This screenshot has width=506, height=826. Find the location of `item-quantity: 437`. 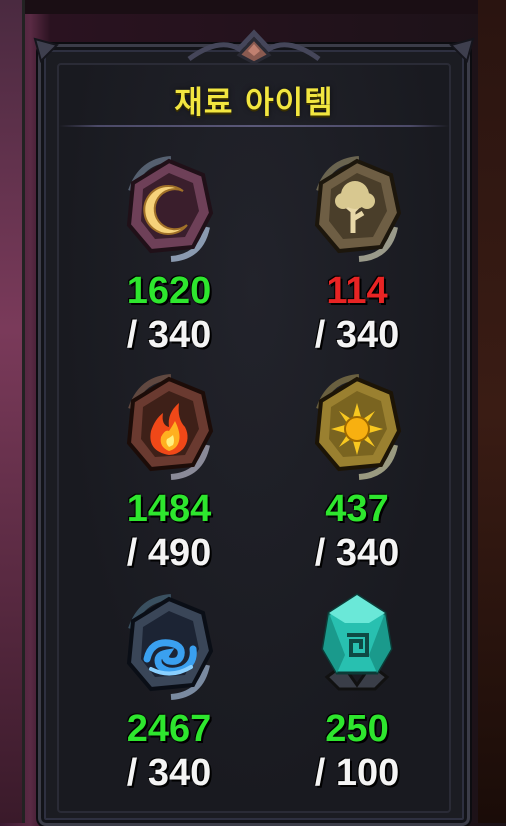

item-quantity: 437 is located at coordinates (357, 509).